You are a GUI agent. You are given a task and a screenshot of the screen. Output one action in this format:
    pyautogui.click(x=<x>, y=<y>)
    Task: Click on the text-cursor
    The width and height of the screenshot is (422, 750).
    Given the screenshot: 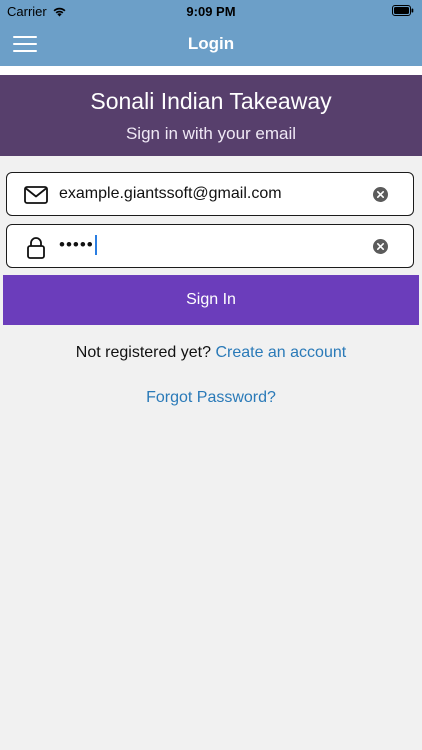 What is the action you would take?
    pyautogui.click(x=95, y=245)
    